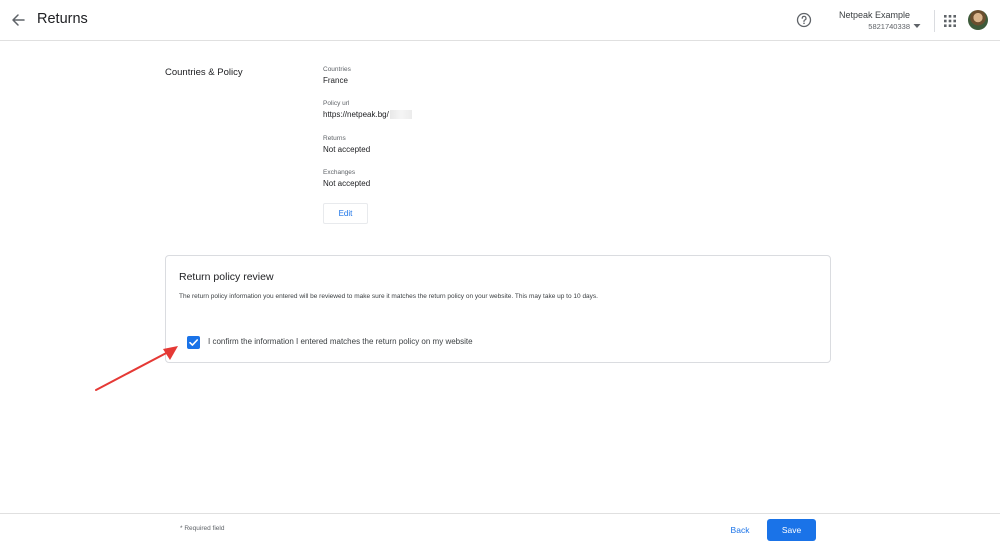 This screenshot has width=1000, height=545. What do you see at coordinates (202, 528) in the screenshot?
I see `required-field-note: * Required field` at bounding box center [202, 528].